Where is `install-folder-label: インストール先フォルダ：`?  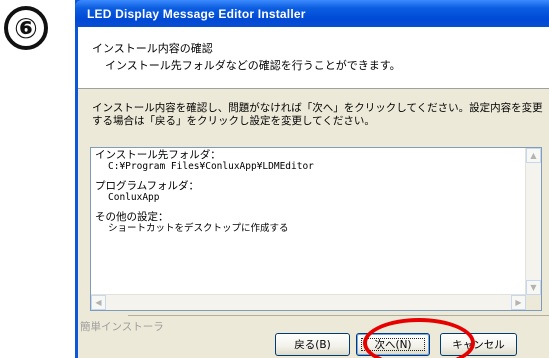
install-folder-label: インストール先フォルダ： is located at coordinates (158, 155).